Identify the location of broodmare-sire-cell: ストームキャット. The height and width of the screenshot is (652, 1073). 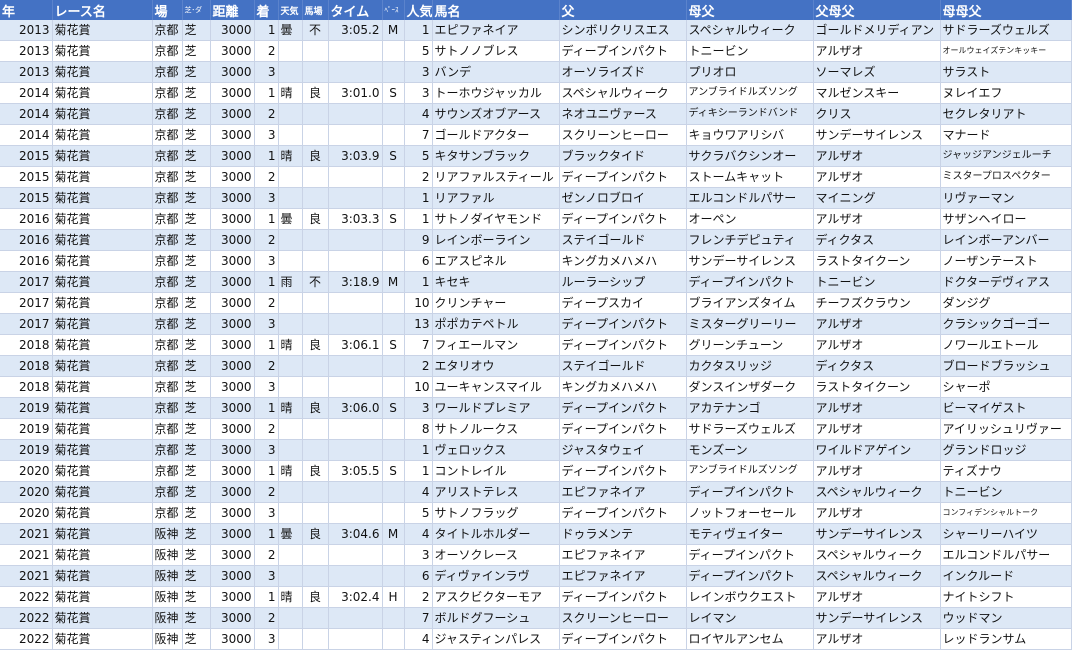
(750, 177).